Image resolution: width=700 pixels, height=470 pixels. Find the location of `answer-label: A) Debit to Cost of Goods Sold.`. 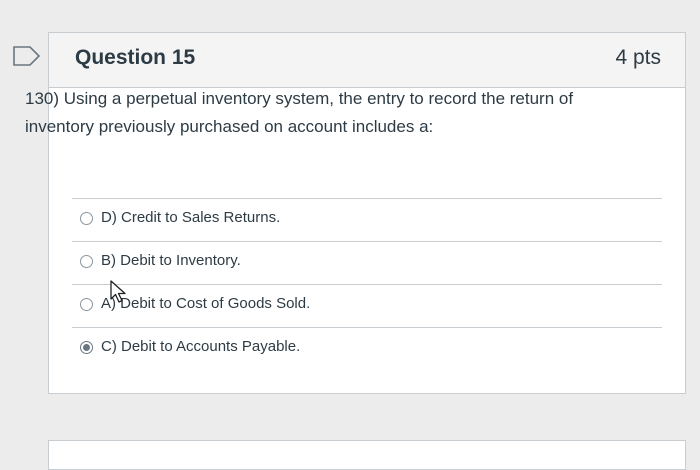

answer-label: A) Debit to Cost of Goods Sold. is located at coordinates (206, 303).